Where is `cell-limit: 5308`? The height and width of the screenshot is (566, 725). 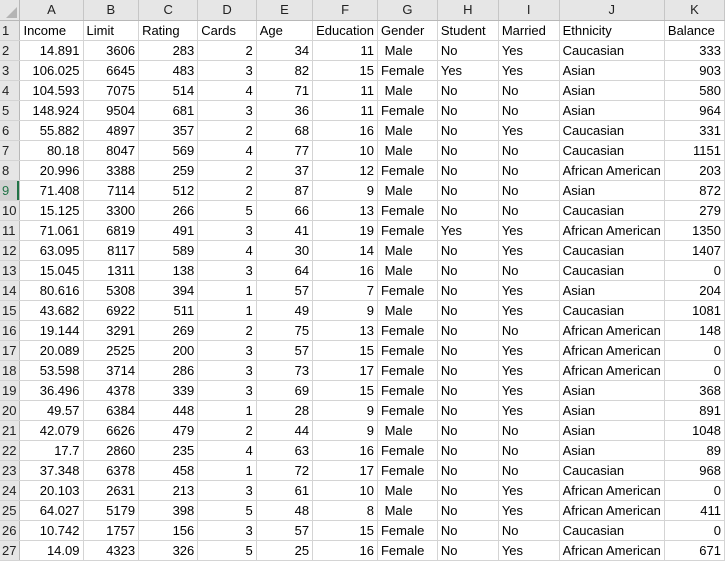
cell-limit: 5308 is located at coordinates (111, 290).